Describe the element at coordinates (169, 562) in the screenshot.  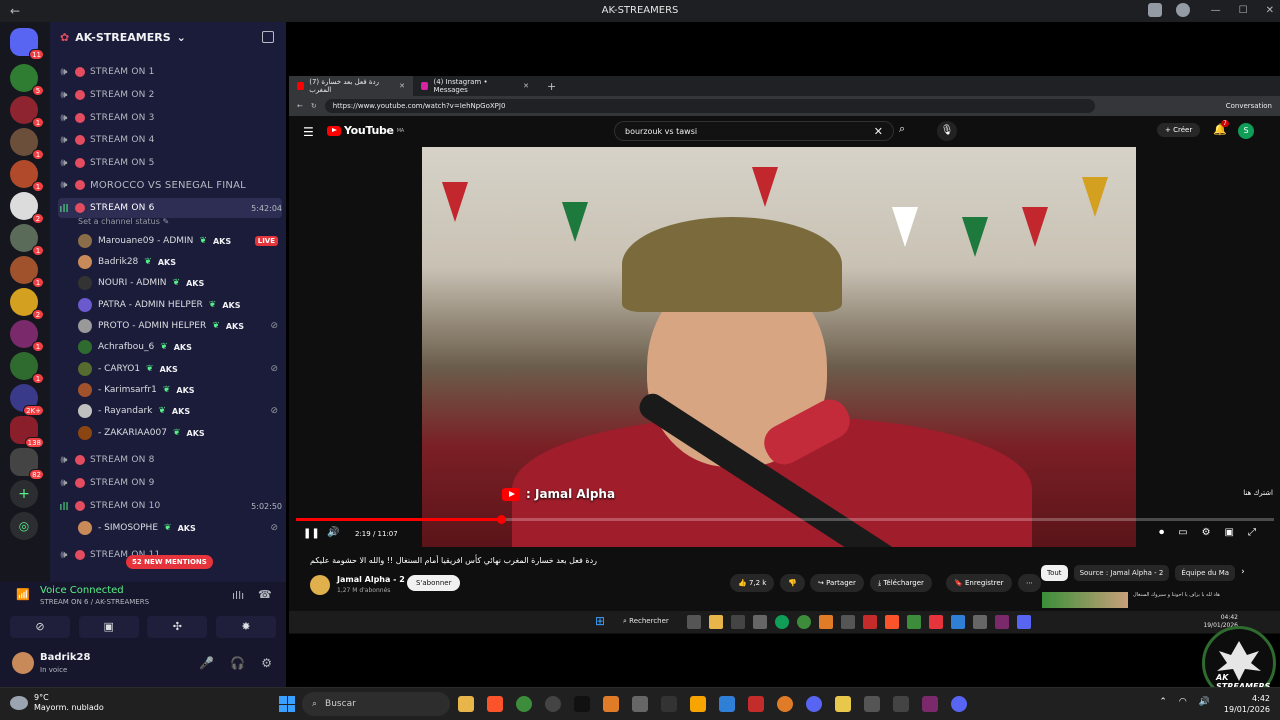
I see `new-mentions-banner: 52 NEW MENTIONS` at that location.